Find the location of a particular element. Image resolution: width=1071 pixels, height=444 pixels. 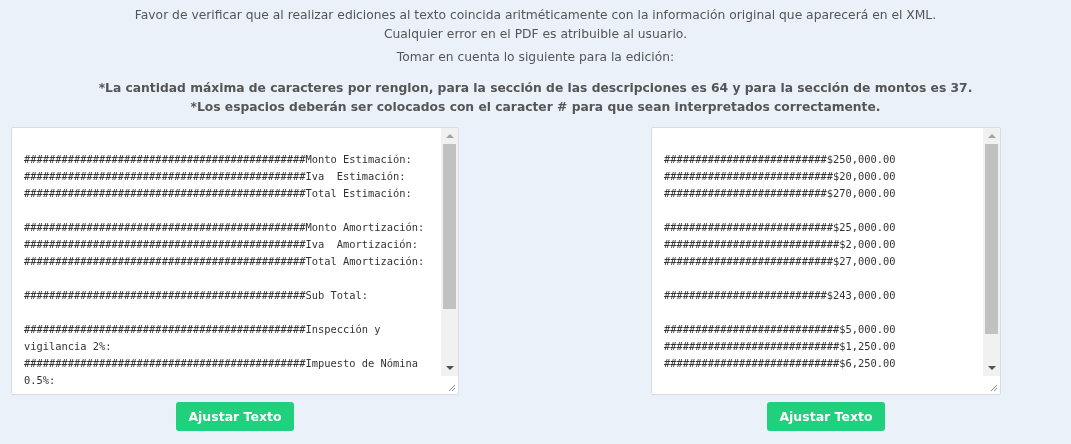

instructions-heading: Tomar en cuenta lo siguiente para la edición: is located at coordinates (535, 57).